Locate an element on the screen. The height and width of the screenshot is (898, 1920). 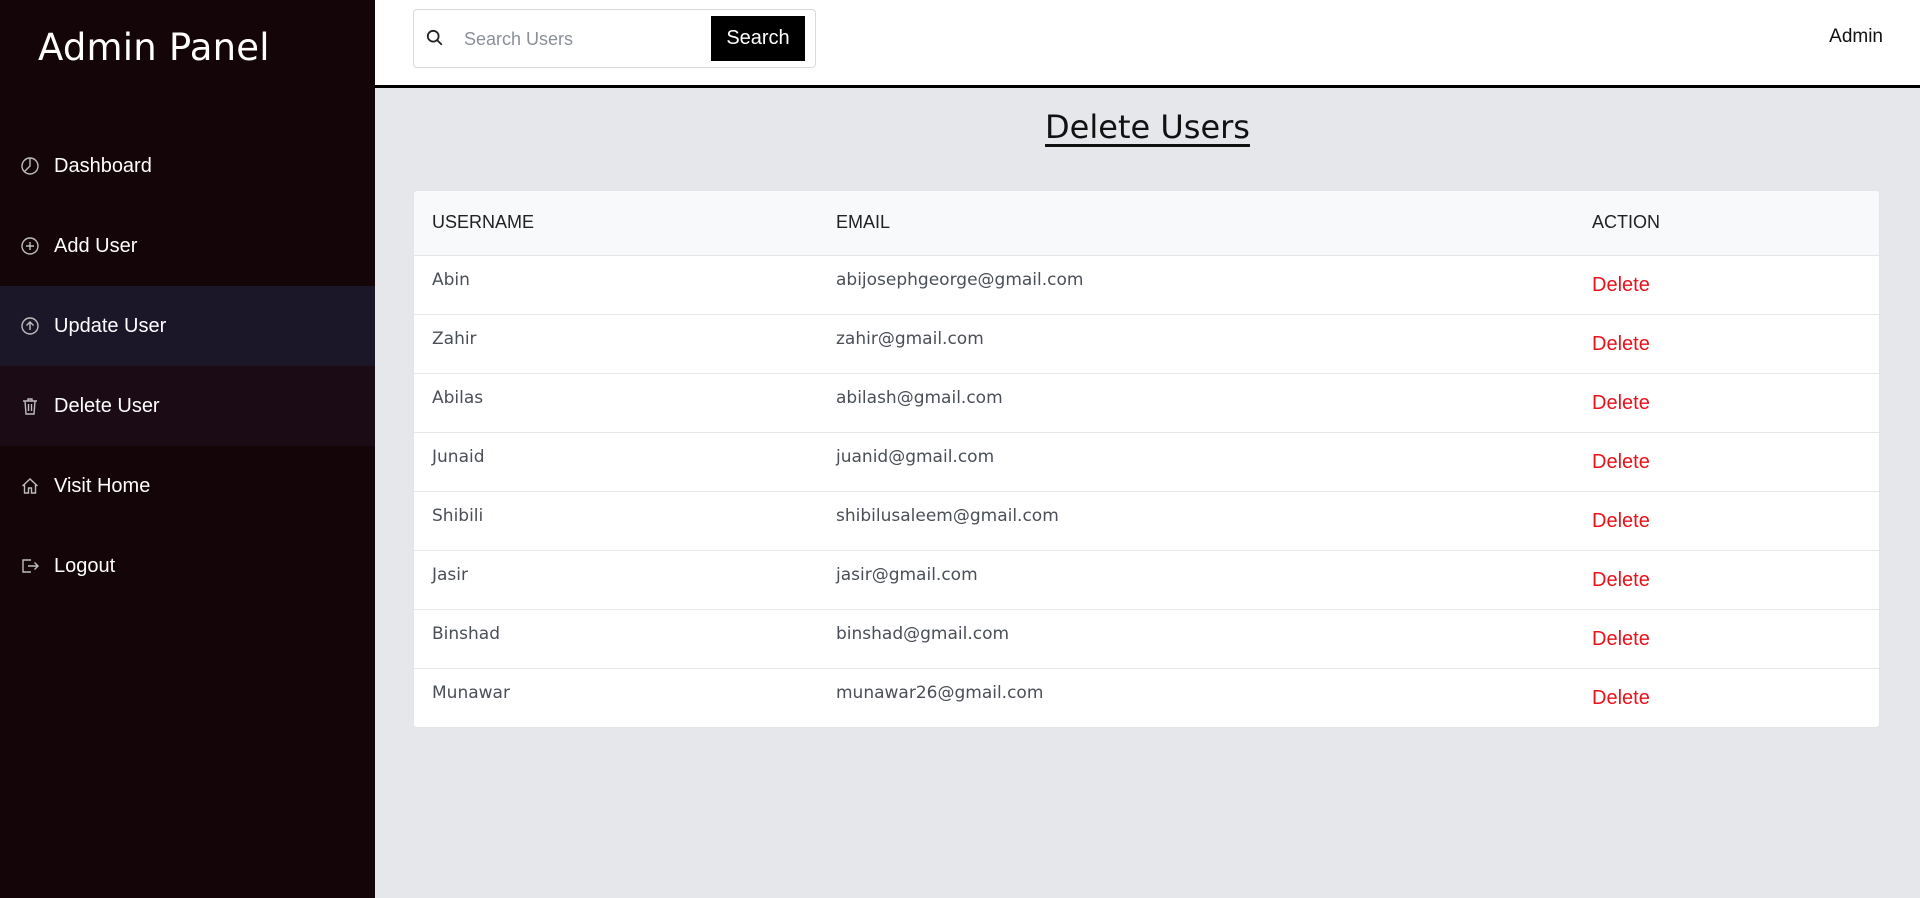
email-cell: zahir@gmail.com is located at coordinates (910, 338).